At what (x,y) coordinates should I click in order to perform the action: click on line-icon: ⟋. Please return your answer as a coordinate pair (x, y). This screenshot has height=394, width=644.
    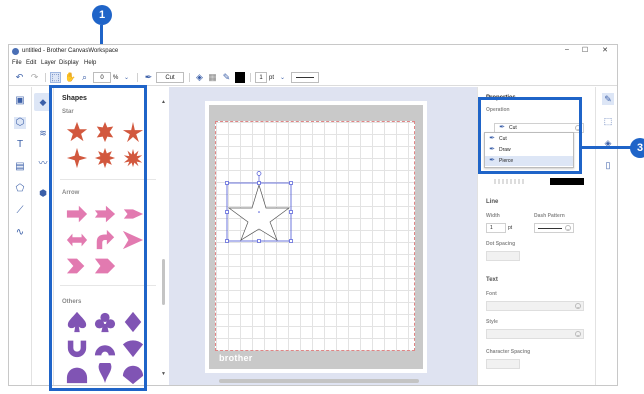
    Looking at the image, I should click on (20, 211).